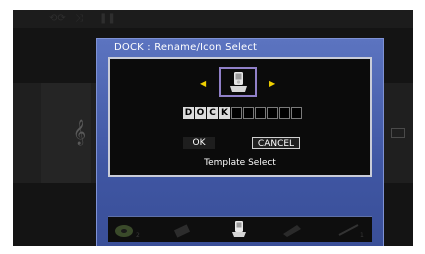 This screenshot has height=254, width=425. Describe the element at coordinates (80, 132) in the screenshot. I see `music-note-icon: 𝄞` at that location.